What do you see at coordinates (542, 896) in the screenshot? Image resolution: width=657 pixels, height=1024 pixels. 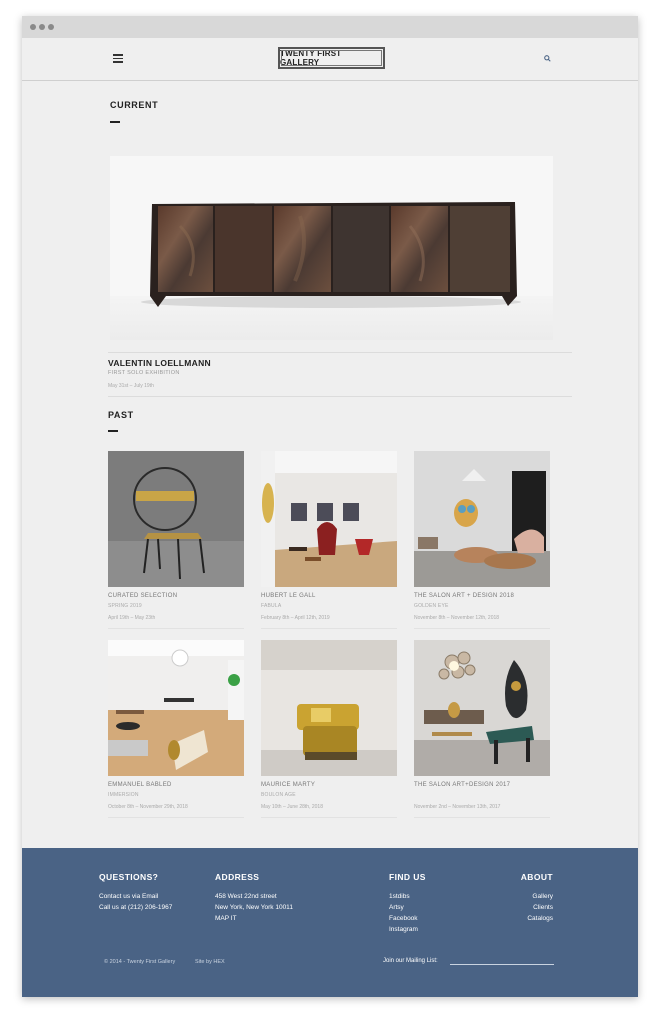 I see `footer-link-gallery: Gallery` at bounding box center [542, 896].